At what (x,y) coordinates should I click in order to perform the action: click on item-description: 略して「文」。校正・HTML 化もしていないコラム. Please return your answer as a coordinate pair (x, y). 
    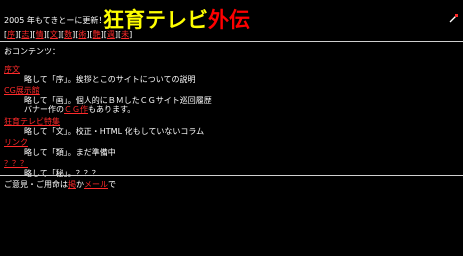
    Looking at the image, I should click on (114, 131).